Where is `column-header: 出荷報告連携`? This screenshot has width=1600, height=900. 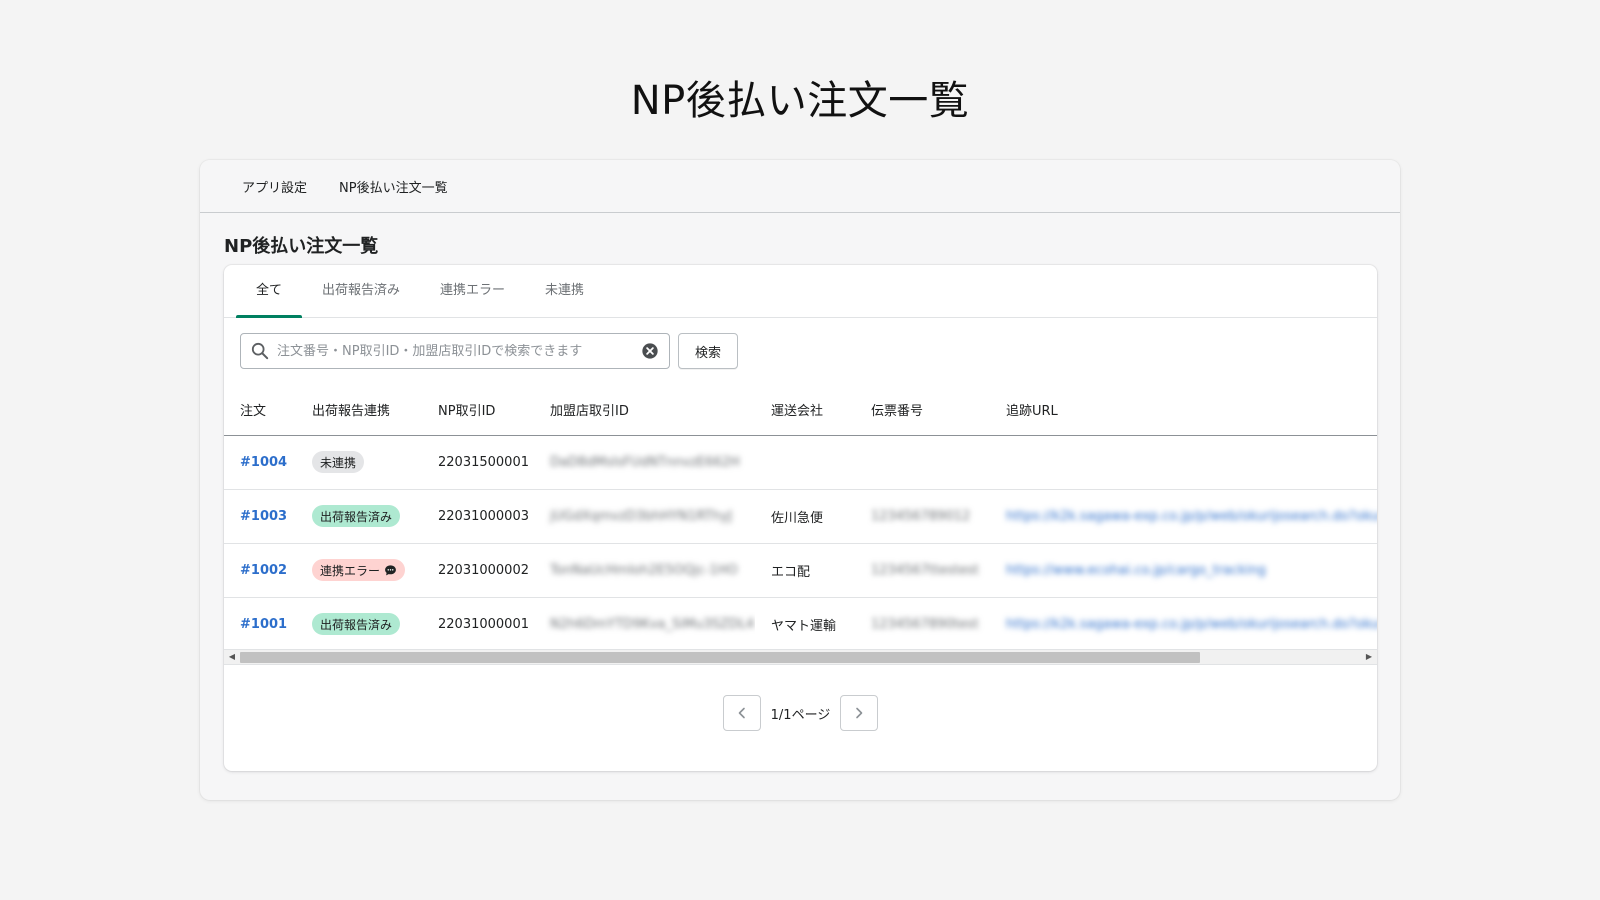
column-header: 出荷報告連携 is located at coordinates (359, 410).